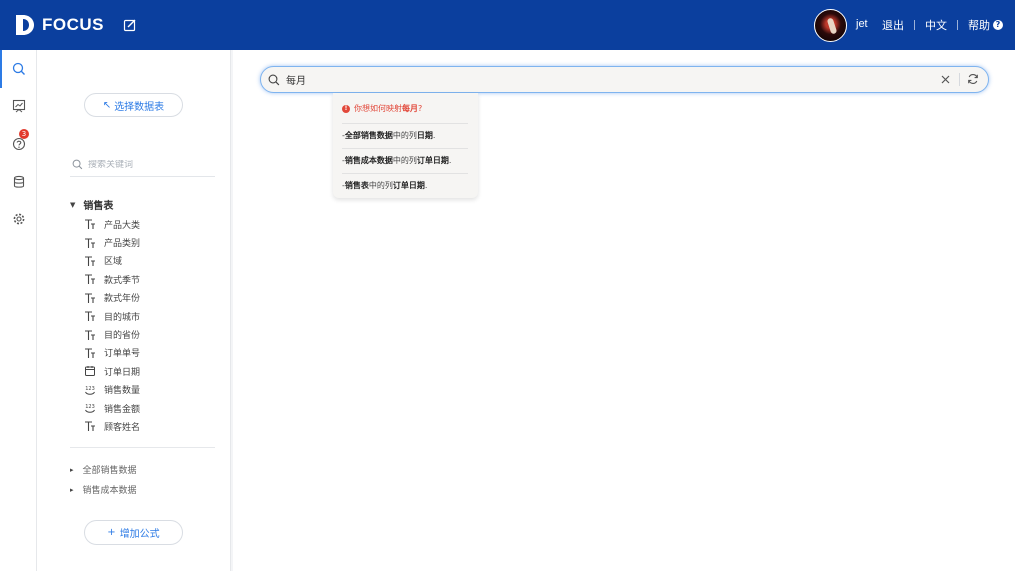 The image size is (1015, 571). What do you see at coordinates (122, 372) in the screenshot?
I see `column-label: 订单日期` at bounding box center [122, 372].